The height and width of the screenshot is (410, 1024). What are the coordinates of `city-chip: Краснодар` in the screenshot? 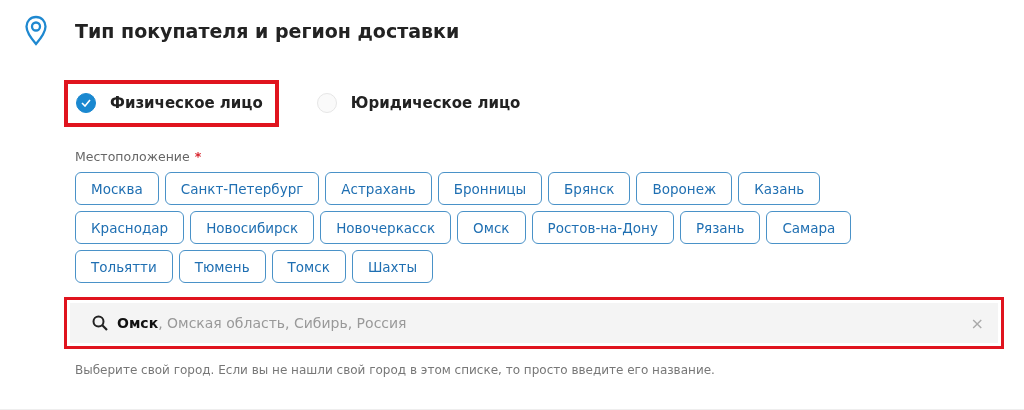 It's located at (130, 227).